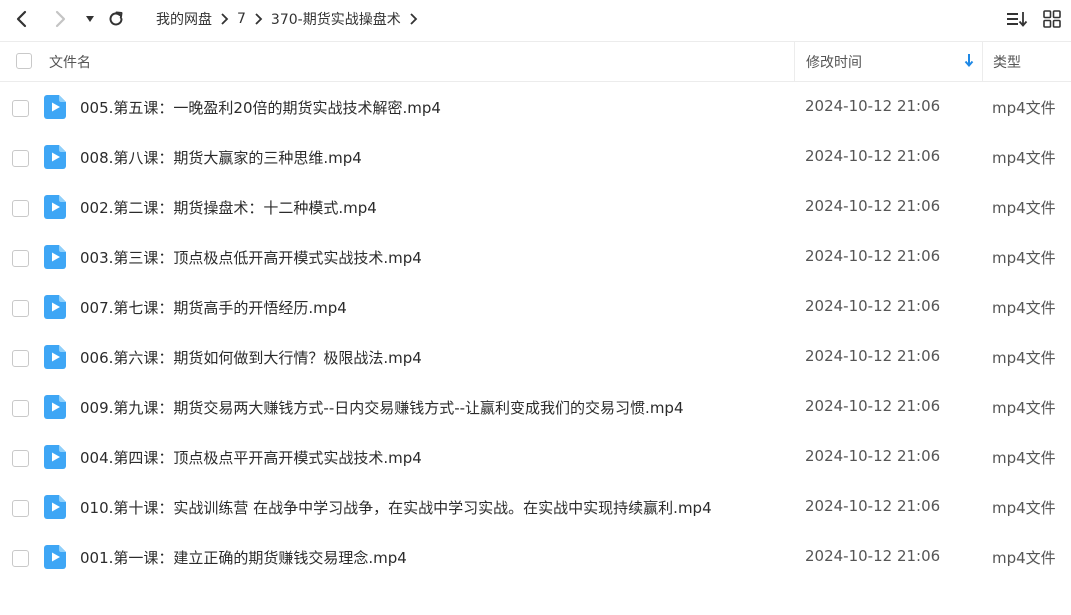  I want to click on file-name: 001.第一课：建立正确的期货赚钱交易理念.mp4, so click(243, 557).